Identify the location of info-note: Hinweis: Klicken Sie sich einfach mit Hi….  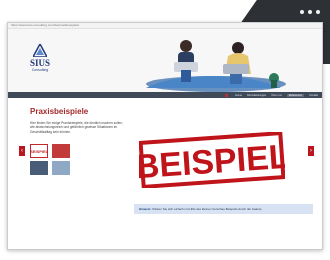
(223, 209).